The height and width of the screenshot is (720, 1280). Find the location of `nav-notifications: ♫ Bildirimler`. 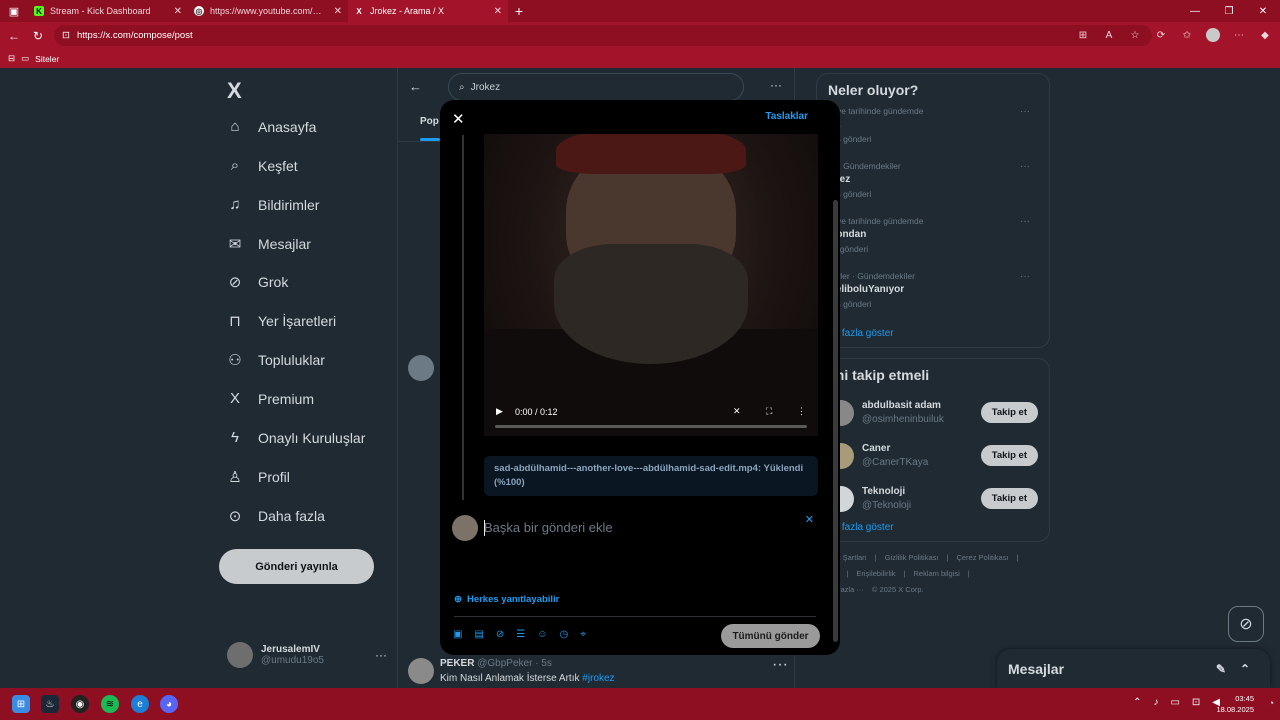

nav-notifications: ♫ Bildirimler is located at coordinates (272, 204).